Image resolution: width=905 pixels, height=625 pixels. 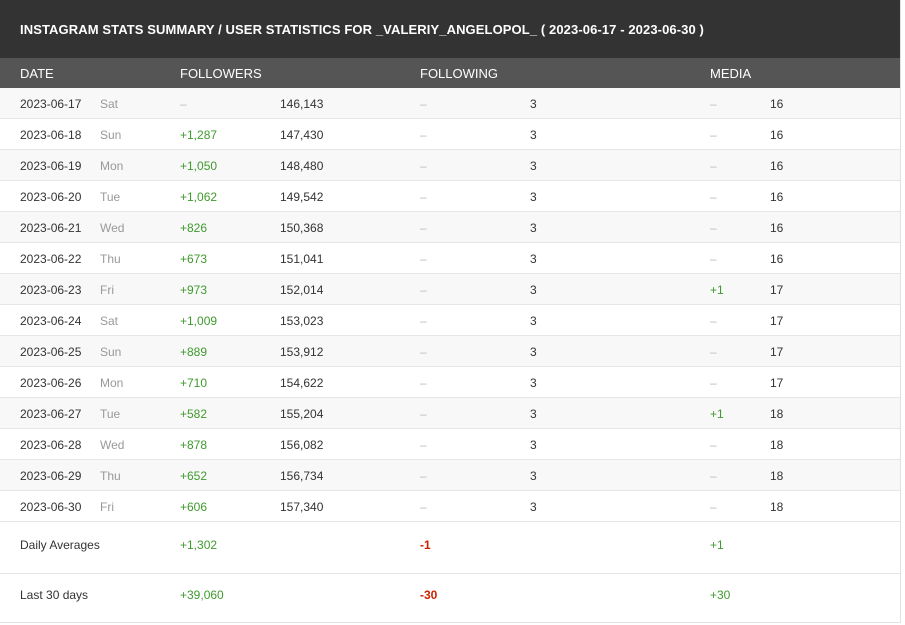 I want to click on row-date: 2023-06-28, so click(x=51, y=445).